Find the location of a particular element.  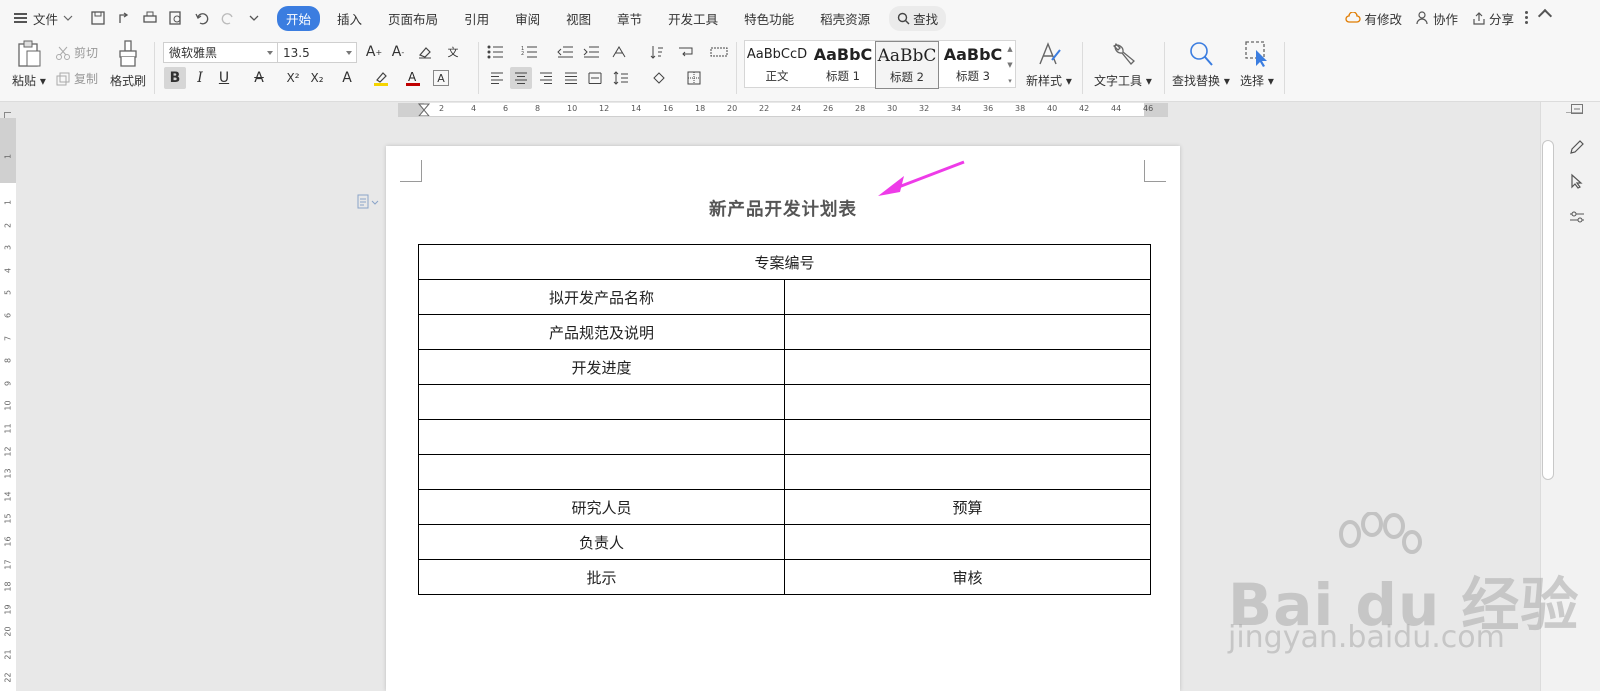

collaborate-button: 协作 is located at coordinates (1437, 18).